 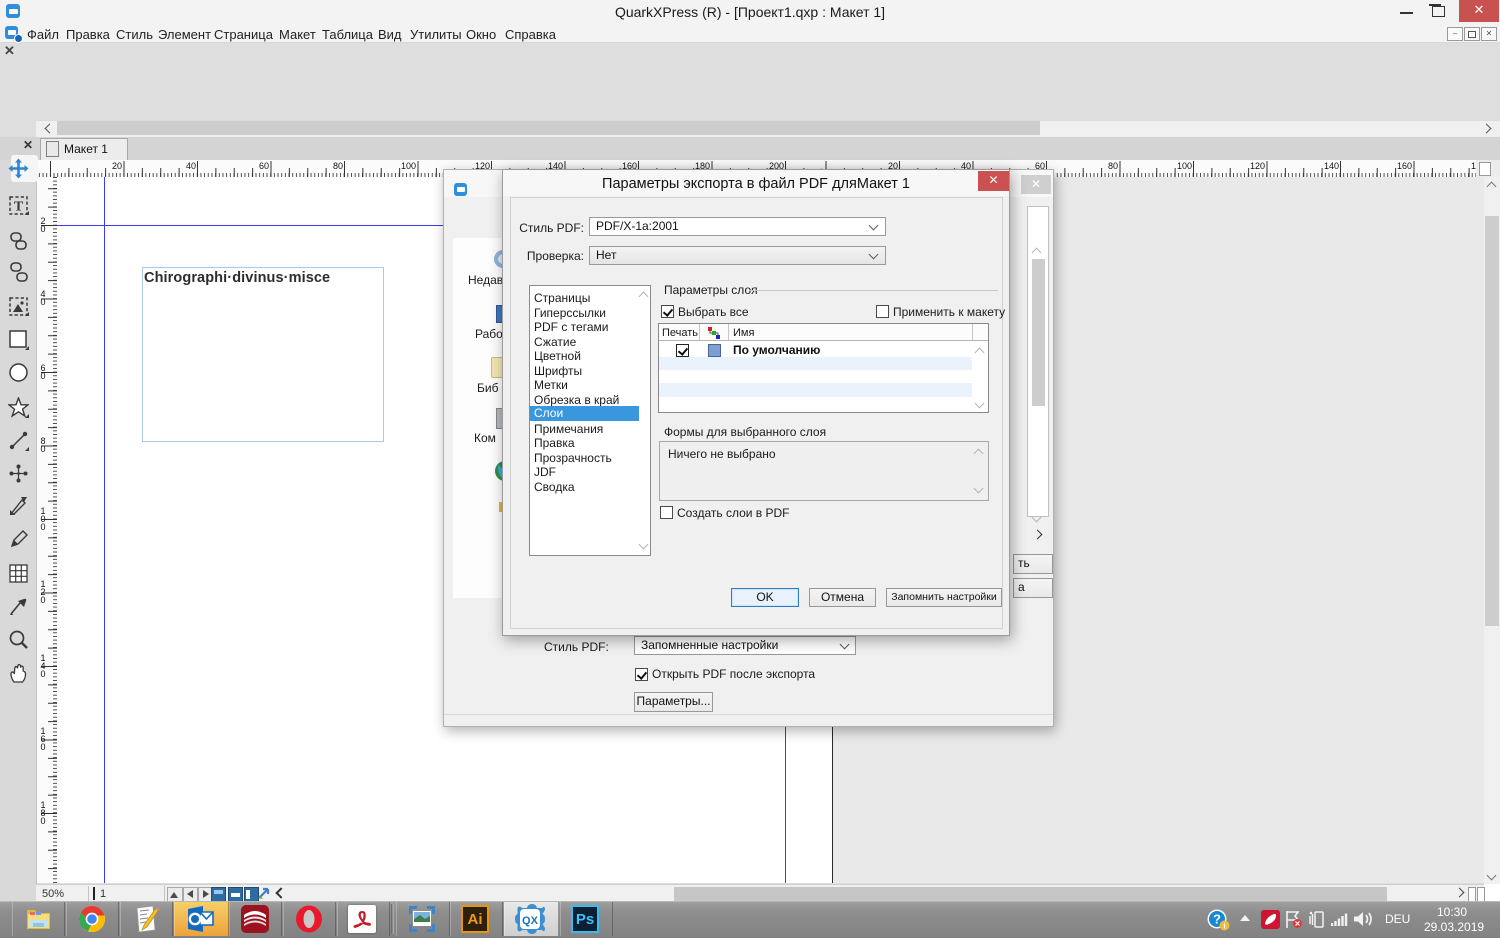 I want to click on svg-text: i, so click(x=1224, y=926).